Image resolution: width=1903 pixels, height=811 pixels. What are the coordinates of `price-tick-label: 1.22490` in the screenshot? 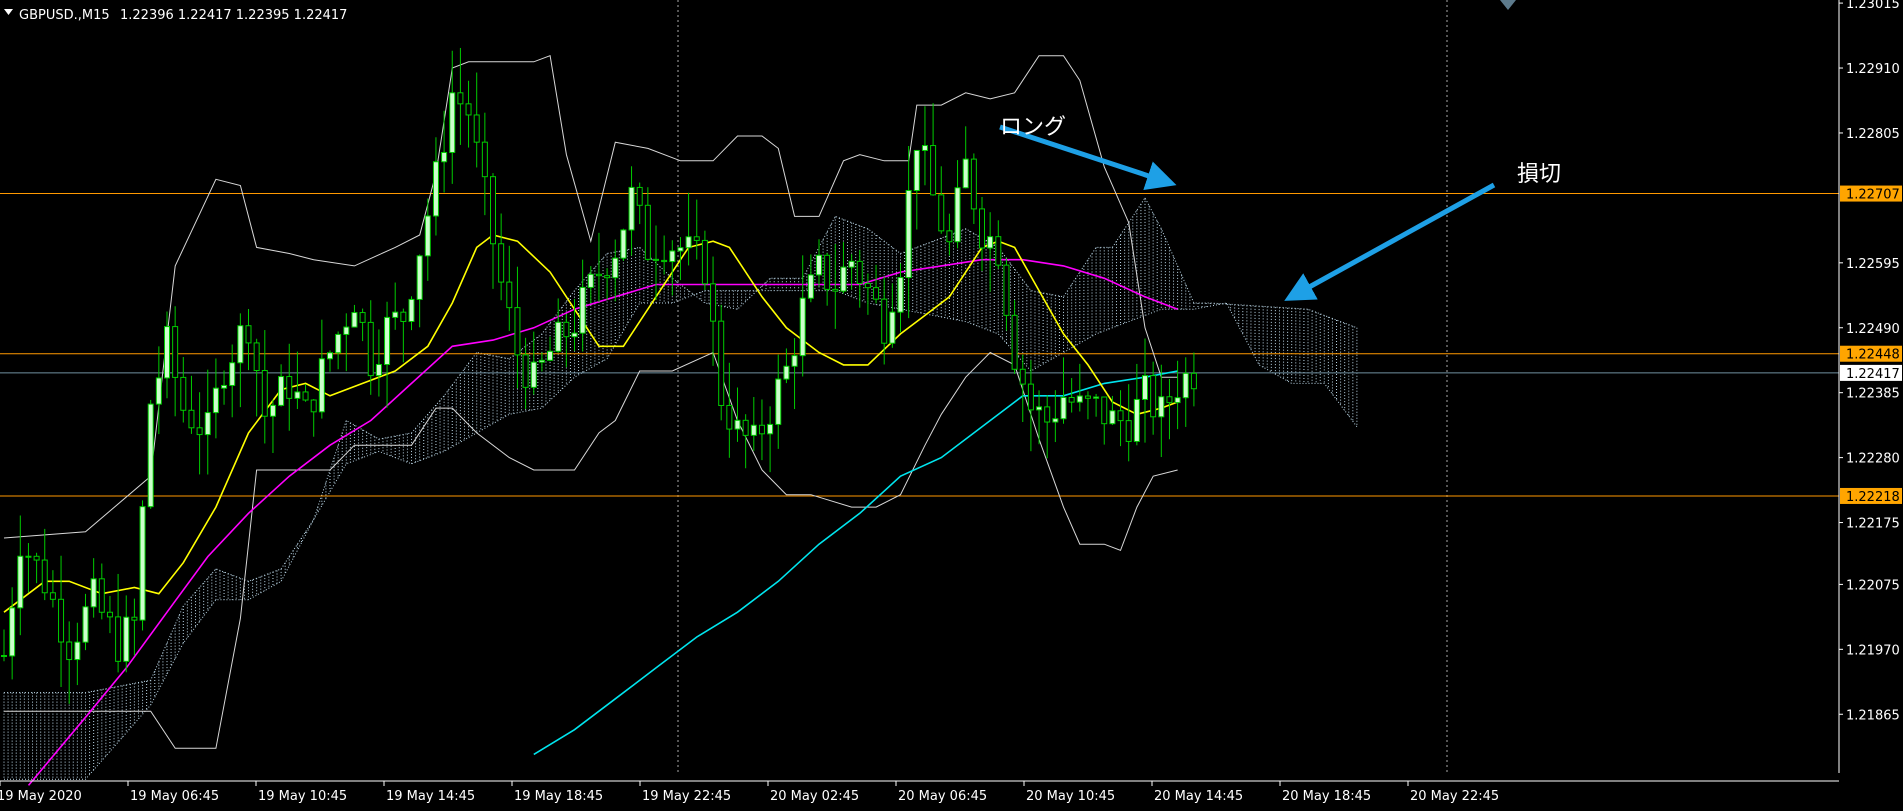 It's located at (1873, 329).